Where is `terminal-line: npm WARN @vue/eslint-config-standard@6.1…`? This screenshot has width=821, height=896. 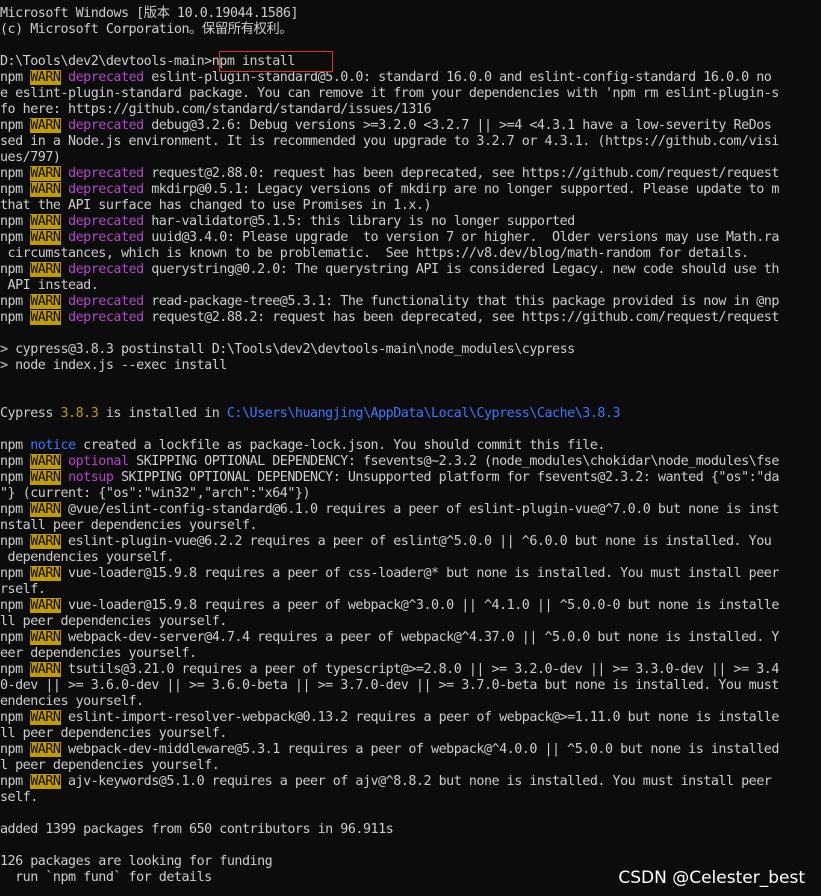 terminal-line: npm WARN @vue/eslint-config-standard@6.1… is located at coordinates (389, 510).